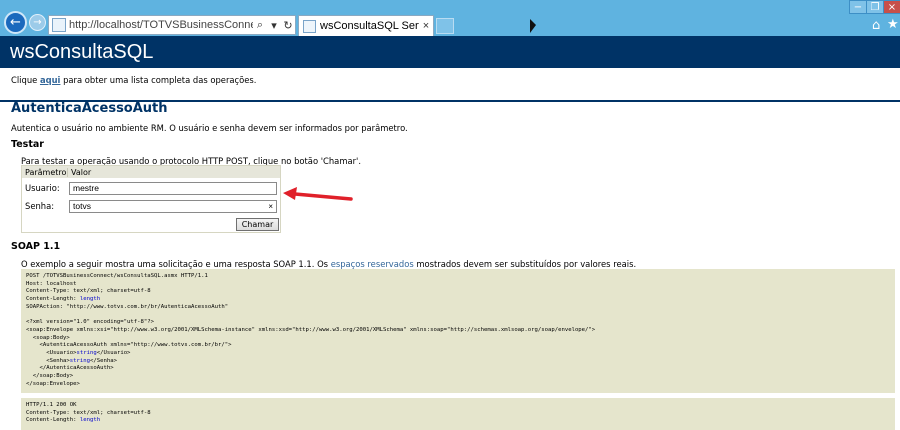 This screenshot has height=430, width=900. Describe the element at coordinates (48, 360) in the screenshot. I see `code-line: <Senha>` at that location.